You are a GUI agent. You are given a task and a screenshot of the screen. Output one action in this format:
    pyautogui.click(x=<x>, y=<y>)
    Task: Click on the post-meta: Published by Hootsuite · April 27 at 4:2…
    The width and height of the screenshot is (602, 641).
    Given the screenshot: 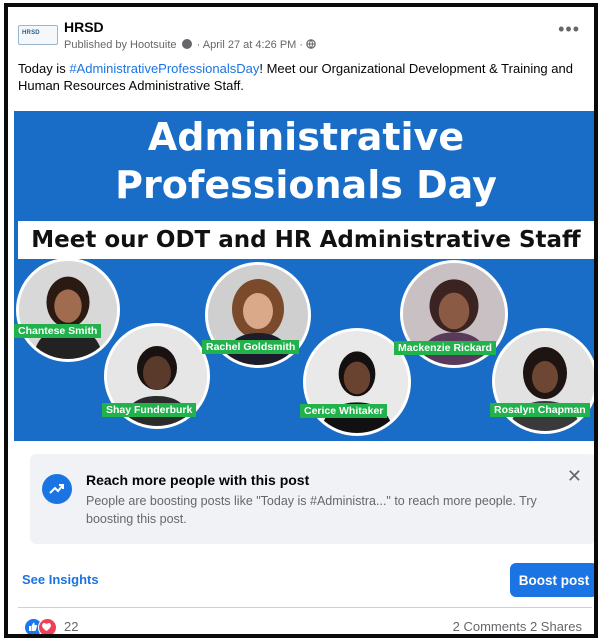 What is the action you would take?
    pyautogui.click(x=190, y=45)
    